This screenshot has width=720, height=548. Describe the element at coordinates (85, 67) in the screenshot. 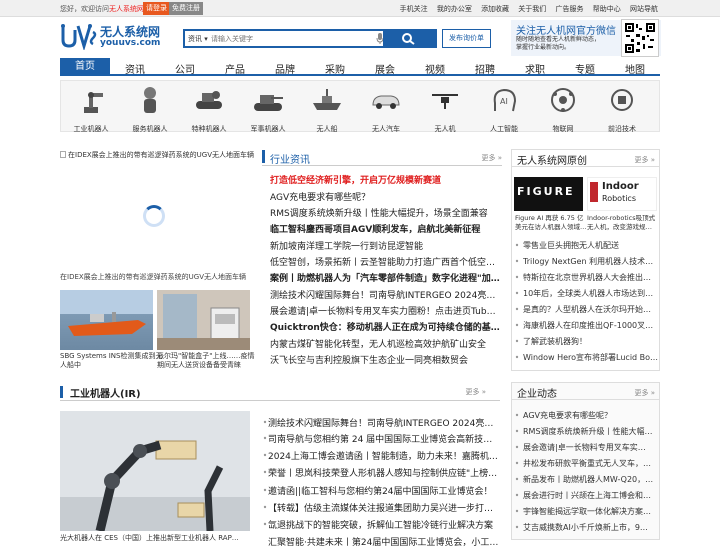

I see `nav-home: 首页` at that location.